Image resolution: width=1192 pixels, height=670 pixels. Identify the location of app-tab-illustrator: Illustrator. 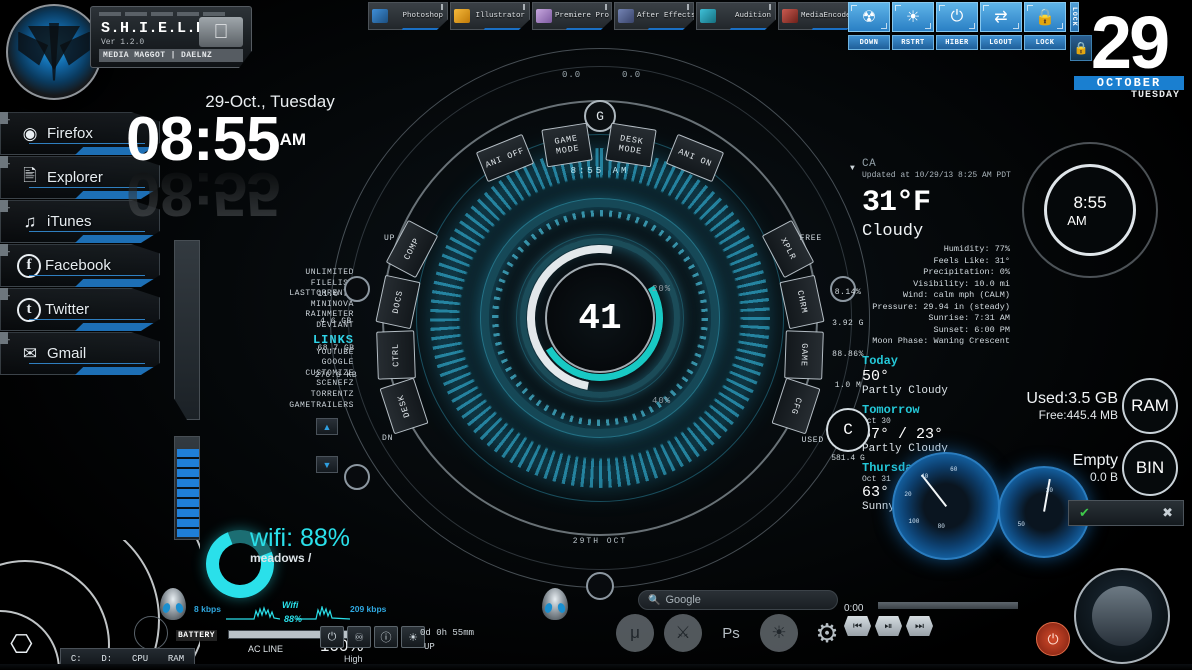
(490, 16).